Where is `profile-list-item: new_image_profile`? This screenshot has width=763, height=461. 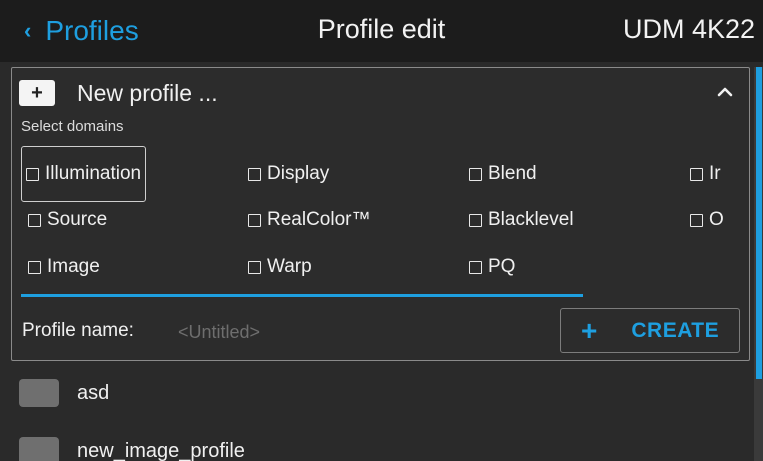 profile-list-item: new_image_profile is located at coordinates (375, 442).